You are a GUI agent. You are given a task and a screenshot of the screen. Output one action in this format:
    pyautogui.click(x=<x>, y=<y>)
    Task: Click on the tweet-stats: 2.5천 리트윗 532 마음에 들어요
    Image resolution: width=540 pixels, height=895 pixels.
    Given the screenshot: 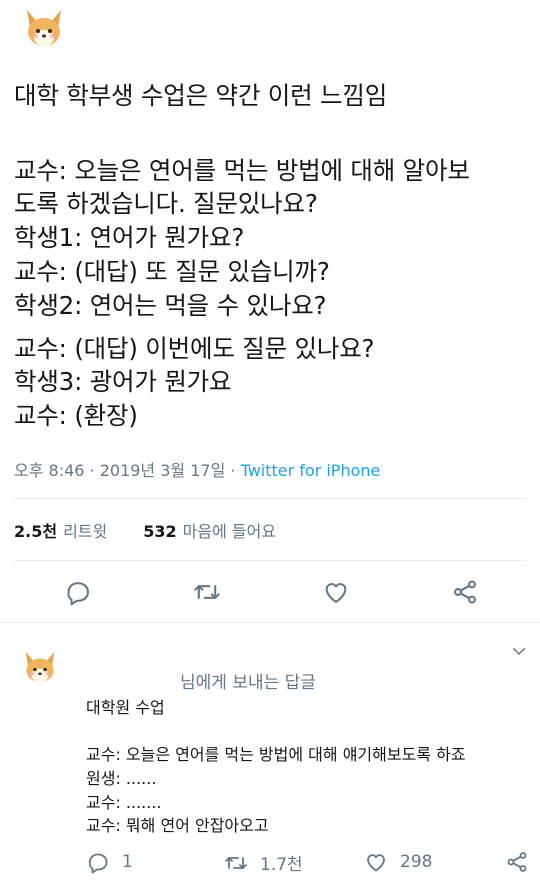 What is the action you would take?
    pyautogui.click(x=145, y=530)
    